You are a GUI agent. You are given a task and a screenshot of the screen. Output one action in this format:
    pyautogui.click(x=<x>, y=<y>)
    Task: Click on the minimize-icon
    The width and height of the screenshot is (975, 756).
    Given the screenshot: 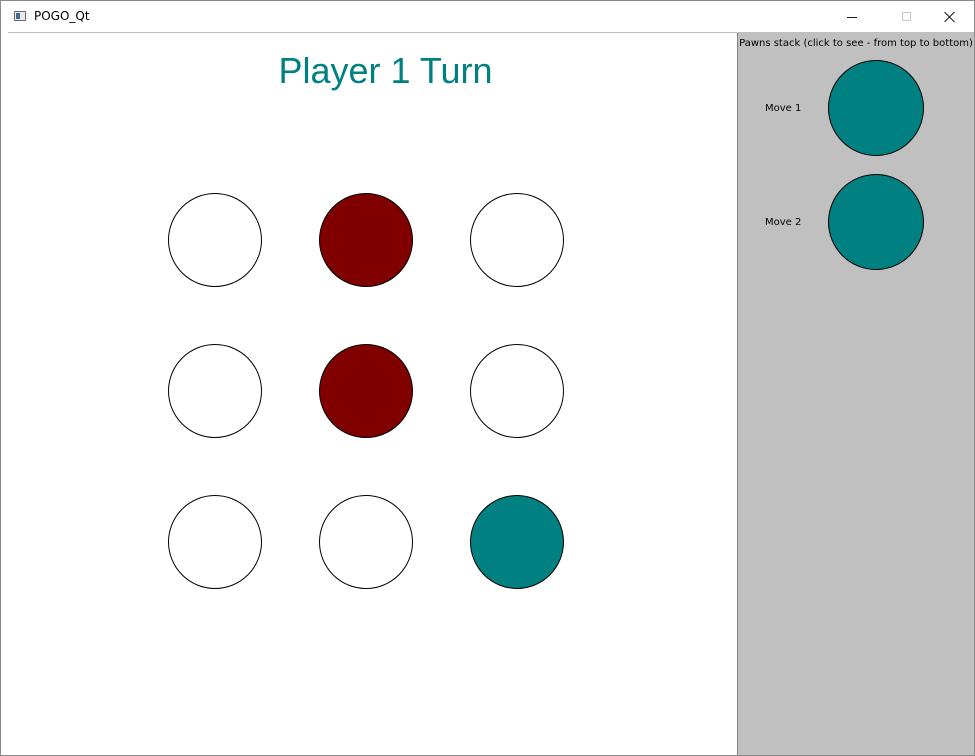 What is the action you would take?
    pyautogui.click(x=852, y=17)
    